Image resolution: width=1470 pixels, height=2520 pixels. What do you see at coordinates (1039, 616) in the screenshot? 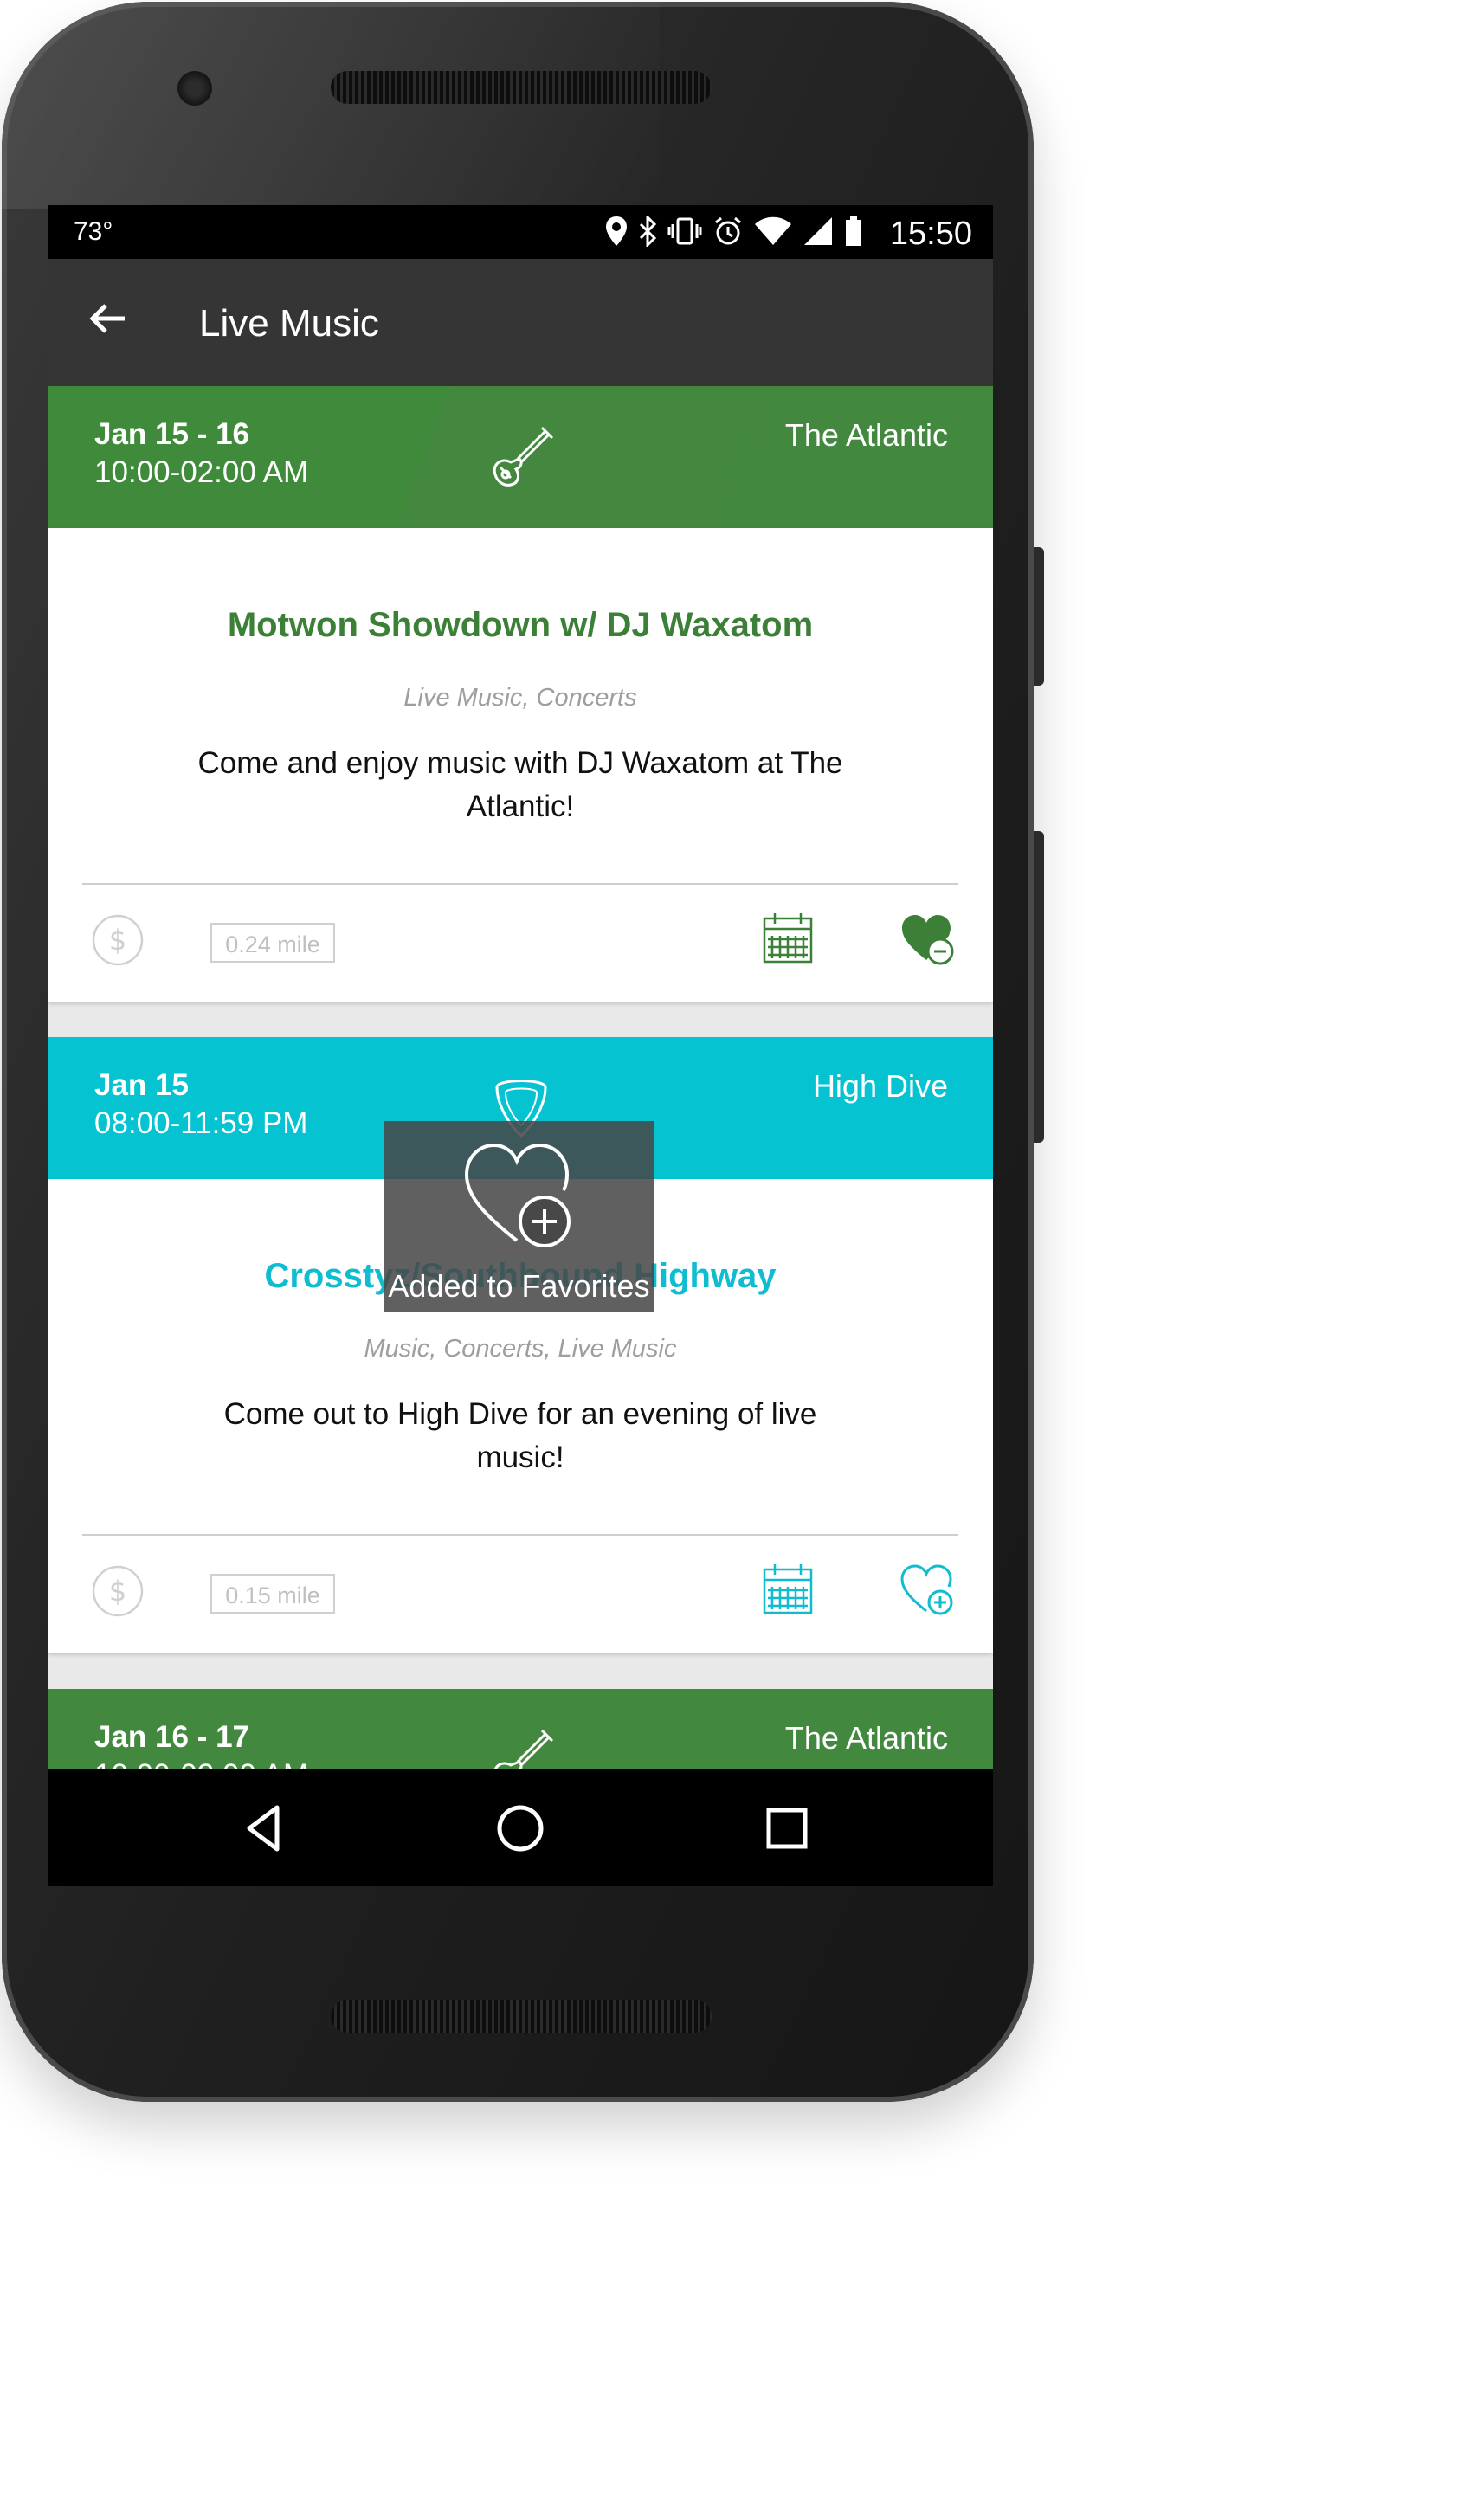
I see `volume-button` at bounding box center [1039, 616].